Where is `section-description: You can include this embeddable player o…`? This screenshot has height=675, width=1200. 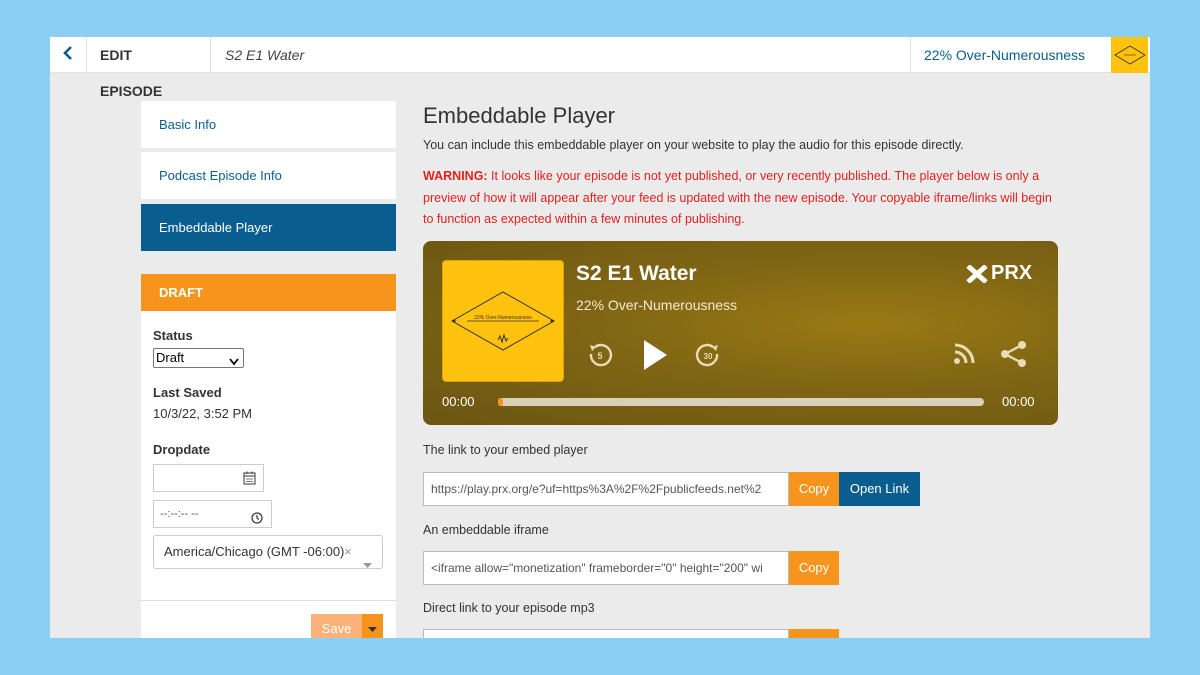
section-description: You can include this embeddable player o… is located at coordinates (693, 145).